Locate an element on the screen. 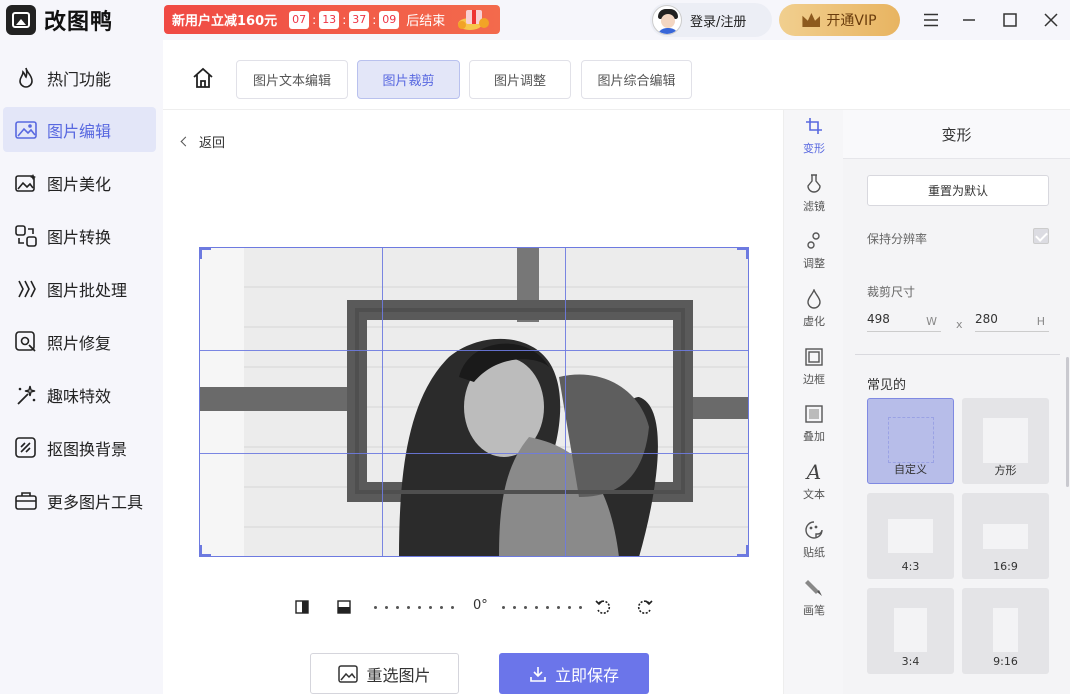 The width and height of the screenshot is (1070, 694). preset-16-9: 16:9 is located at coordinates (1005, 536).